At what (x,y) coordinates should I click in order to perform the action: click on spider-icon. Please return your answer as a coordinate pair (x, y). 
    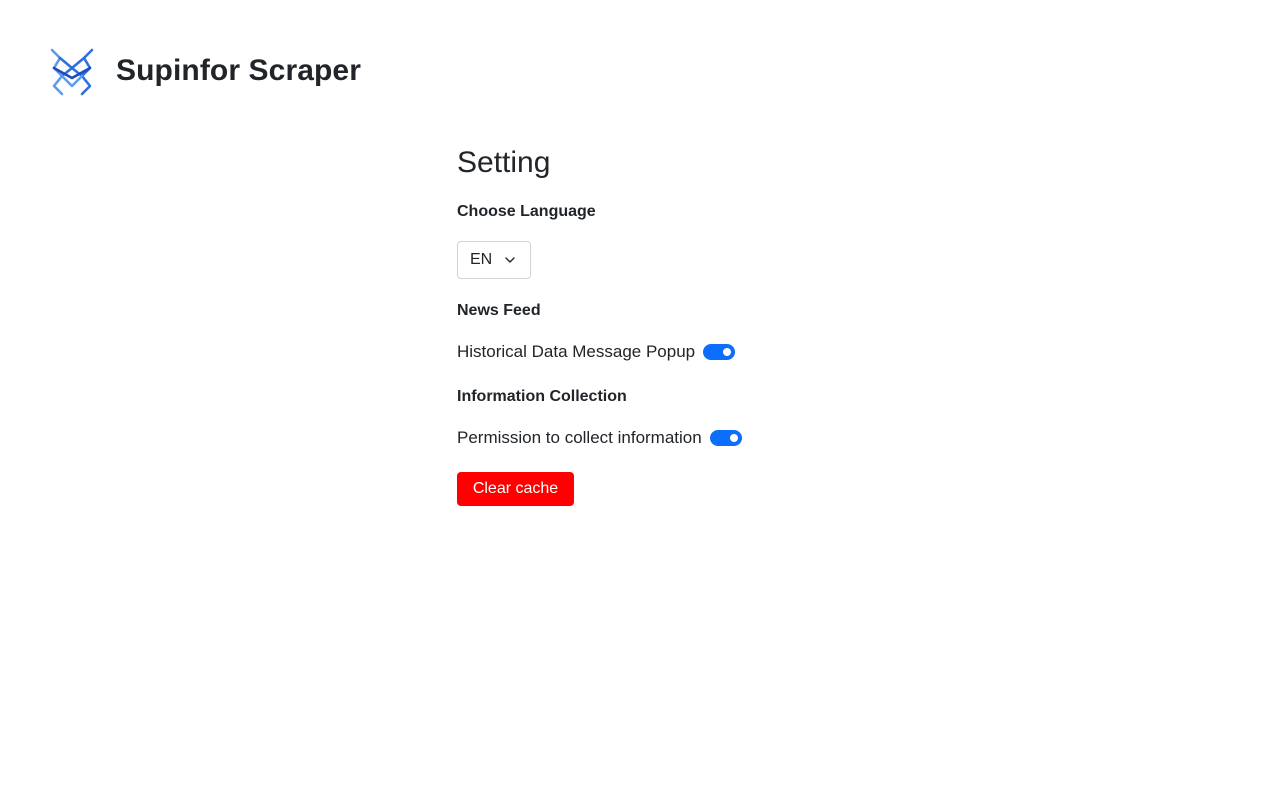
    Looking at the image, I should click on (72, 72).